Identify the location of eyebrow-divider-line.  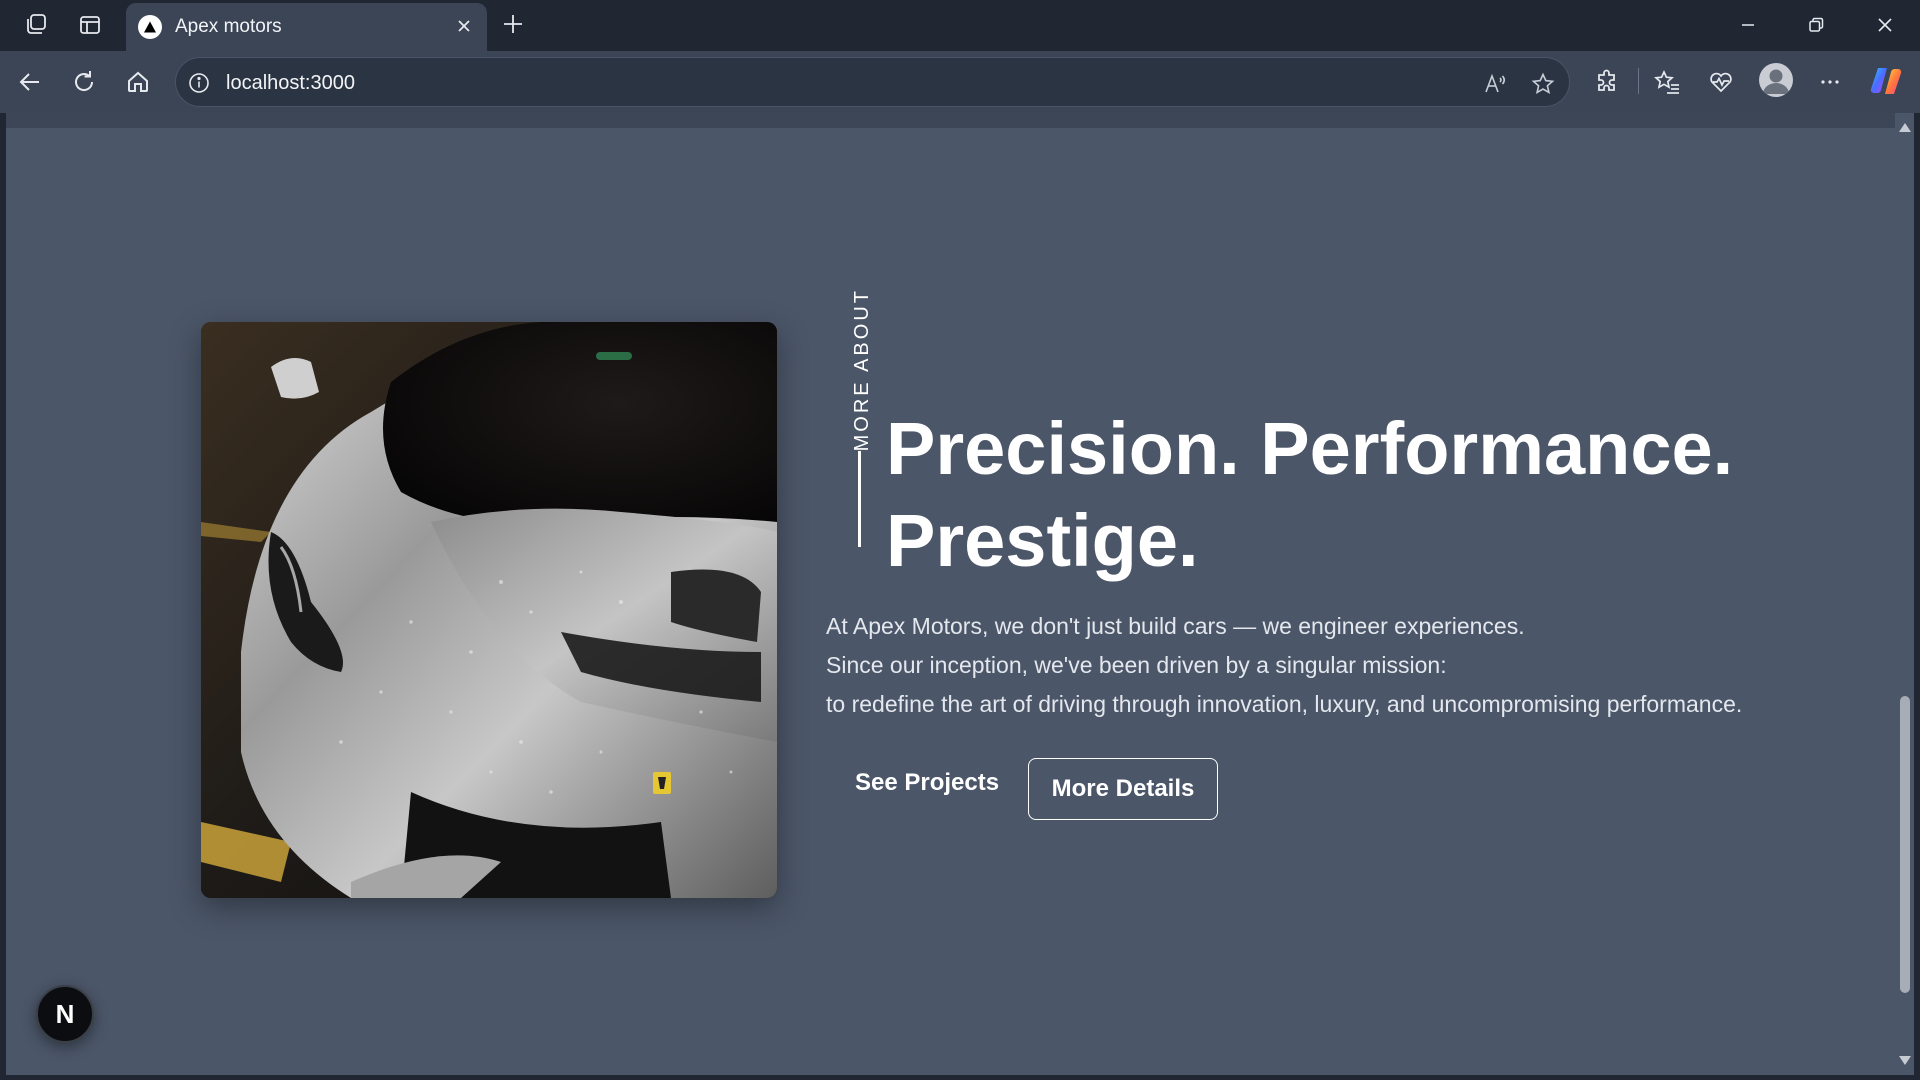
(859, 499).